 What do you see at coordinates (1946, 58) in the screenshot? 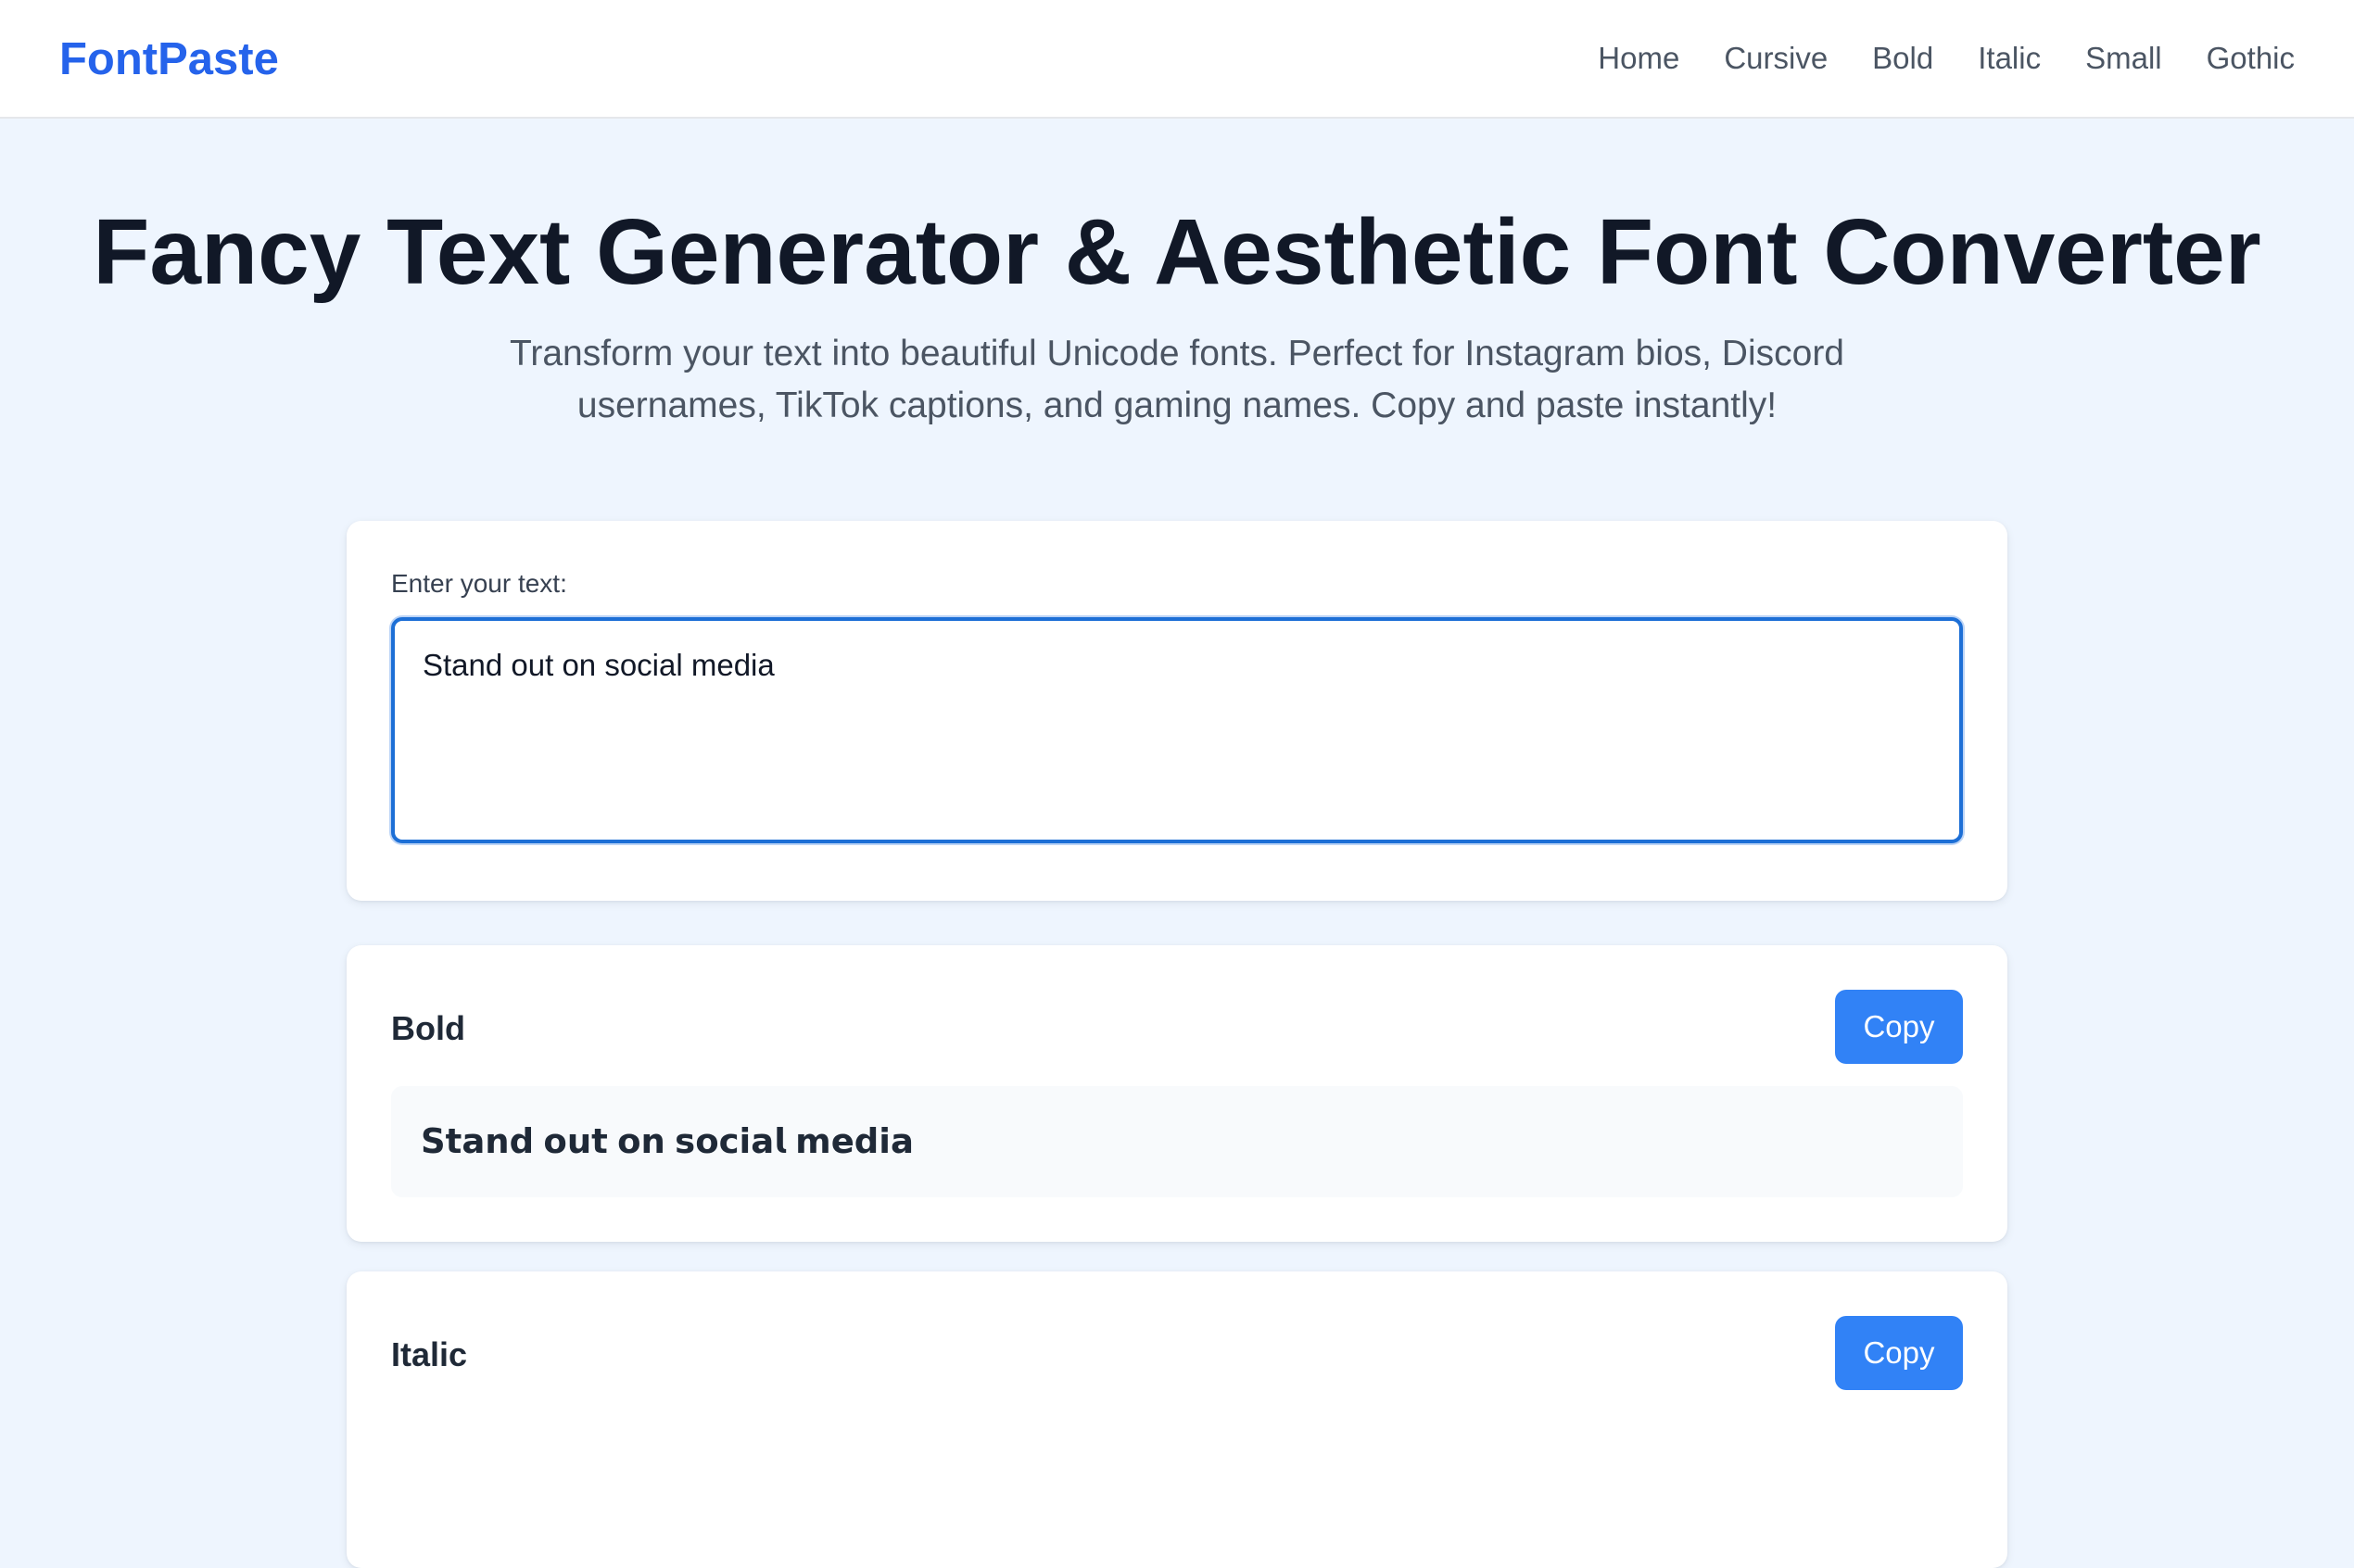
I see `main-nav: Home Cursive Bold Italic Small Gothic` at bounding box center [1946, 58].